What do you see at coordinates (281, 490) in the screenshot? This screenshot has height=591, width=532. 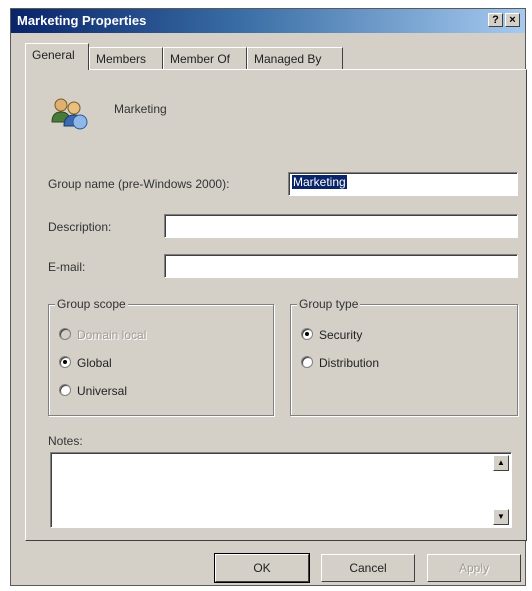 I see `notes-textarea: ▲ ▼` at bounding box center [281, 490].